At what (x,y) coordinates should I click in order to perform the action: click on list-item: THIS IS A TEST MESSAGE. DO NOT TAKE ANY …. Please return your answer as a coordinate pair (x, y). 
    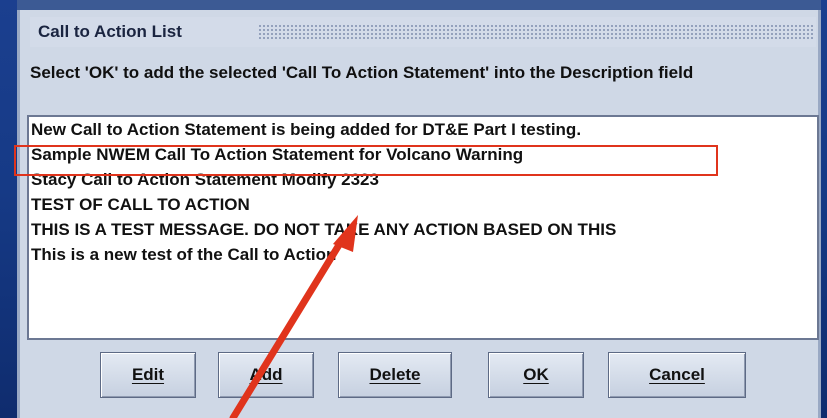
    Looking at the image, I should click on (423, 229).